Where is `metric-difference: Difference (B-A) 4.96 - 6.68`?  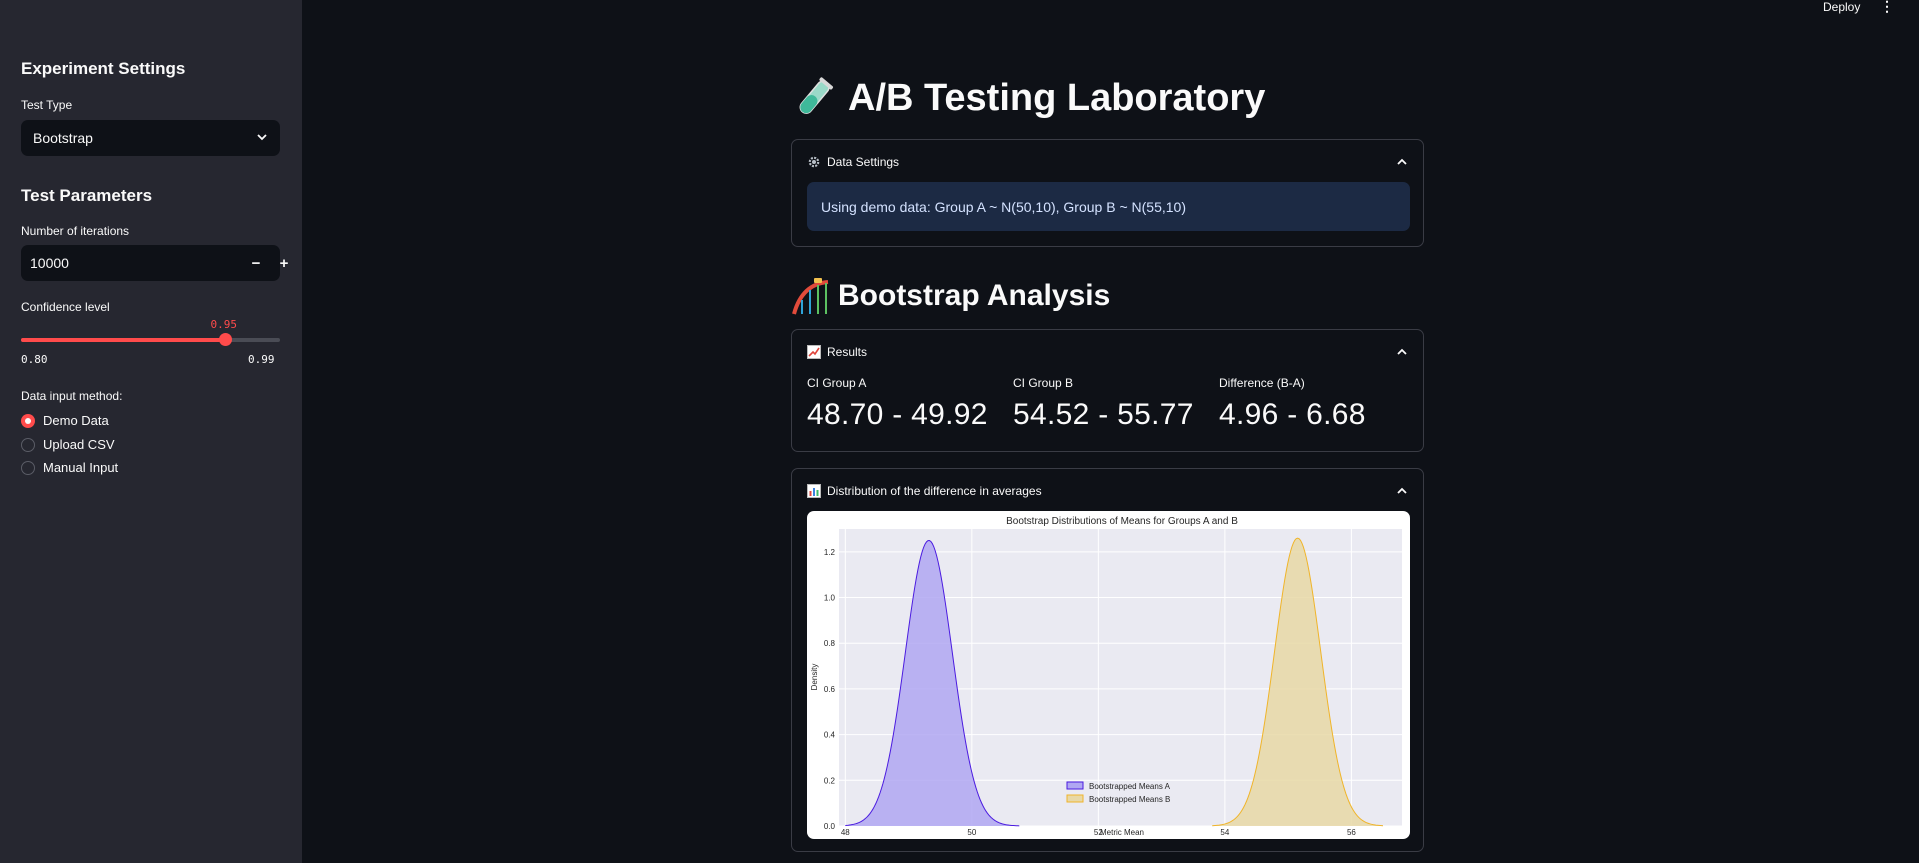 metric-difference: Difference (B-A) 4.96 - 6.68 is located at coordinates (1292, 404).